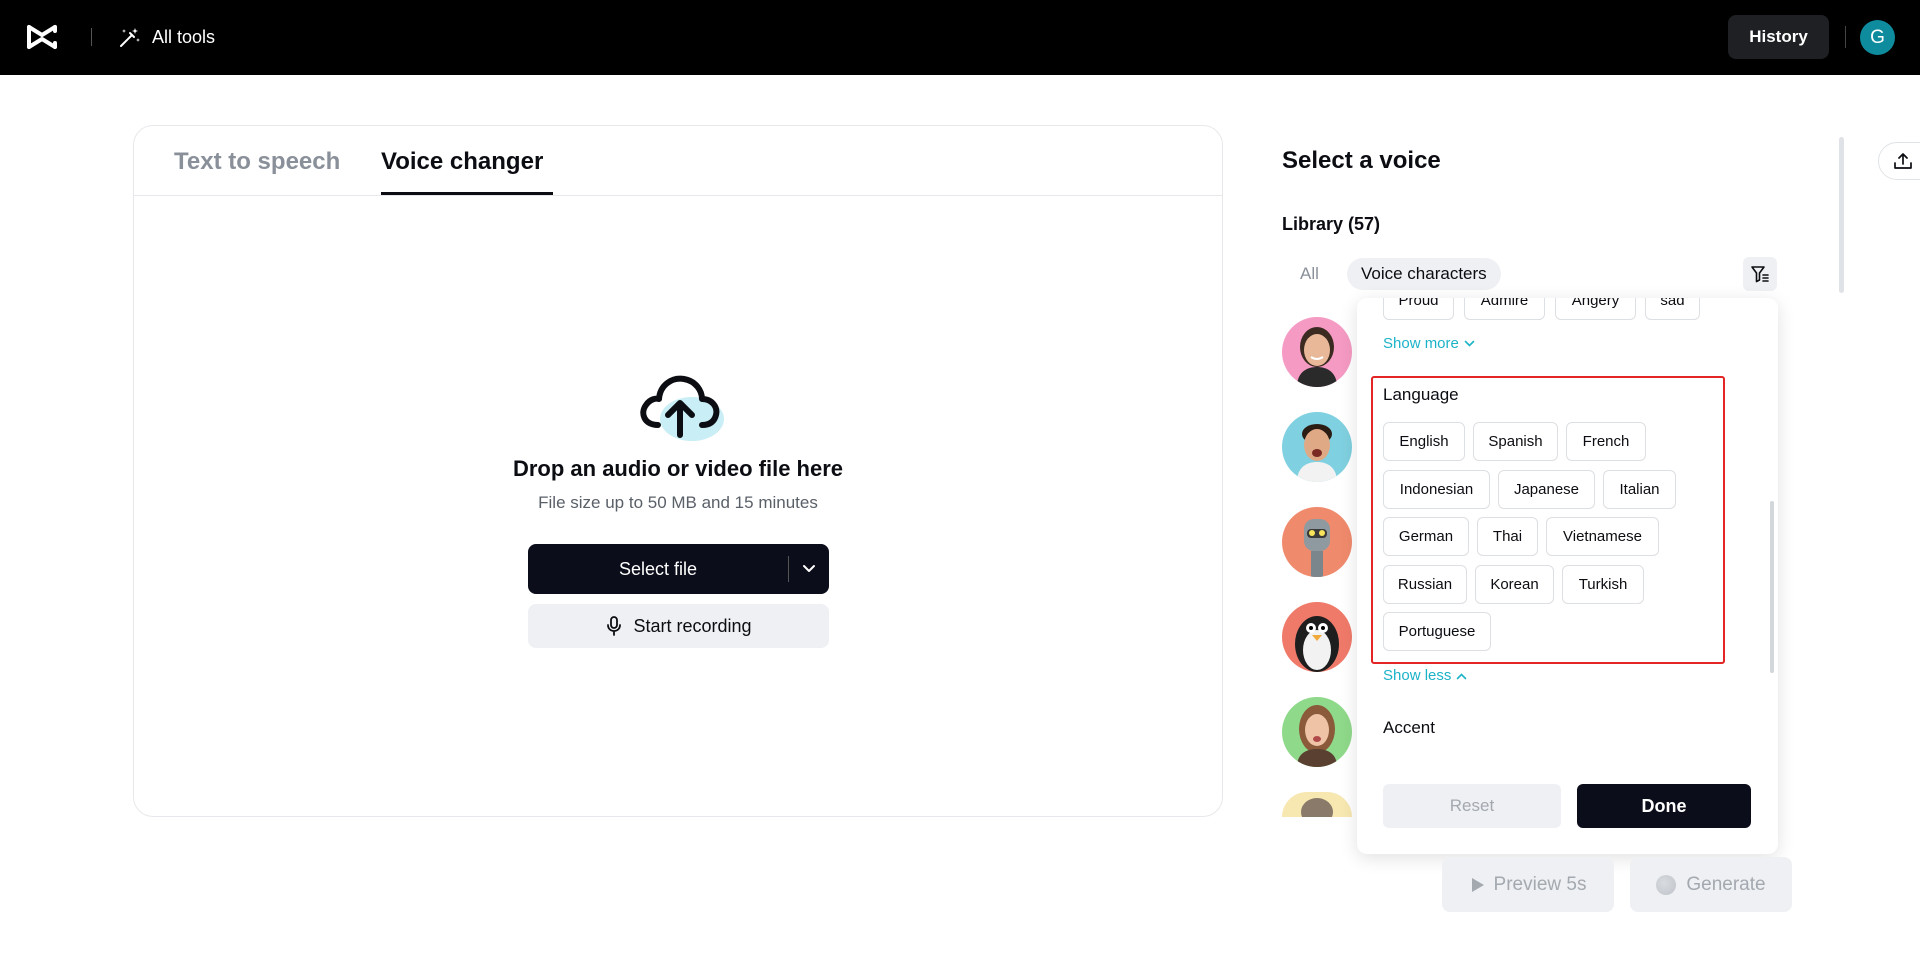 The width and height of the screenshot is (1920, 953). Describe the element at coordinates (1424, 274) in the screenshot. I see `filter-chip-voice-characters: Voice characters` at that location.